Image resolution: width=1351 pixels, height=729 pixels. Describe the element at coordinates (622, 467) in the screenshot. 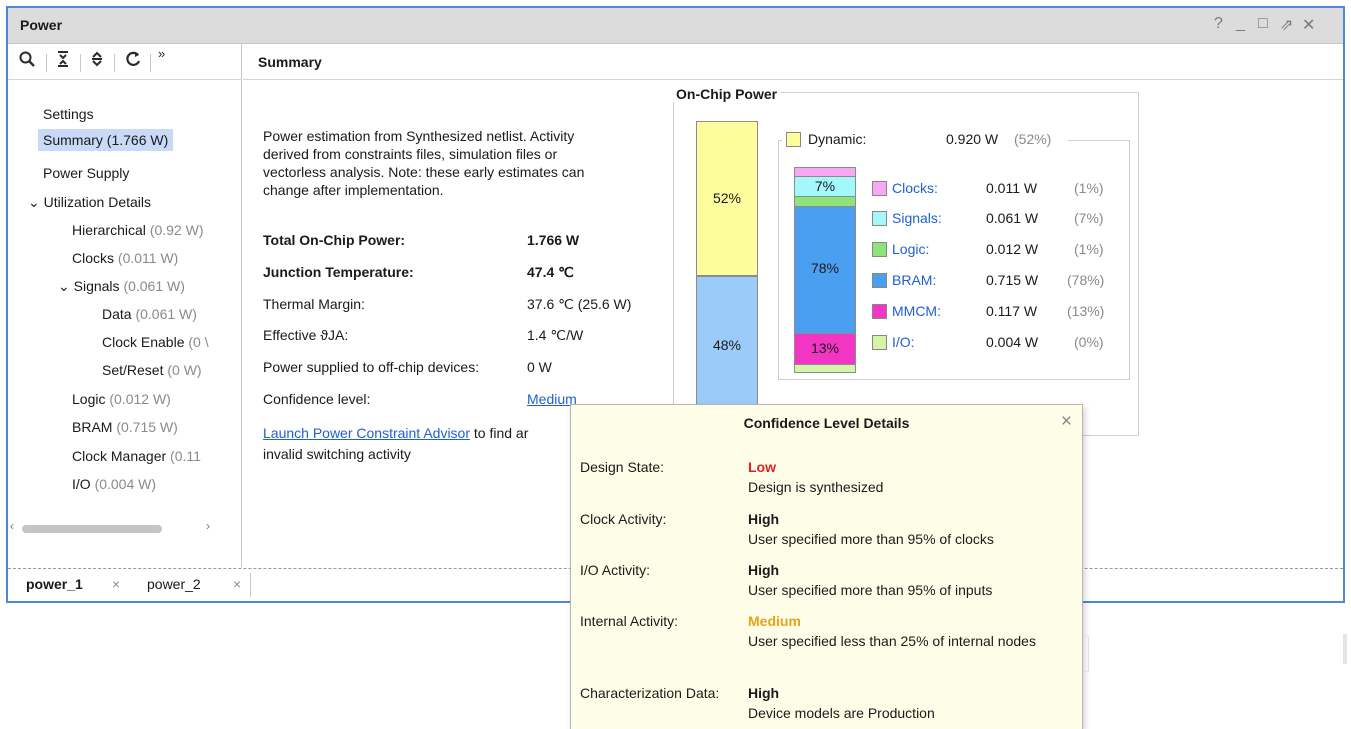

I see `design-state-label: Design State:` at that location.